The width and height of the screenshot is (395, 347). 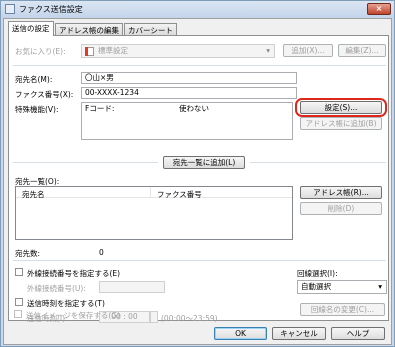 What do you see at coordinates (178, 51) in the screenshot?
I see `favorites-select: 標準設定 ▾` at bounding box center [178, 51].